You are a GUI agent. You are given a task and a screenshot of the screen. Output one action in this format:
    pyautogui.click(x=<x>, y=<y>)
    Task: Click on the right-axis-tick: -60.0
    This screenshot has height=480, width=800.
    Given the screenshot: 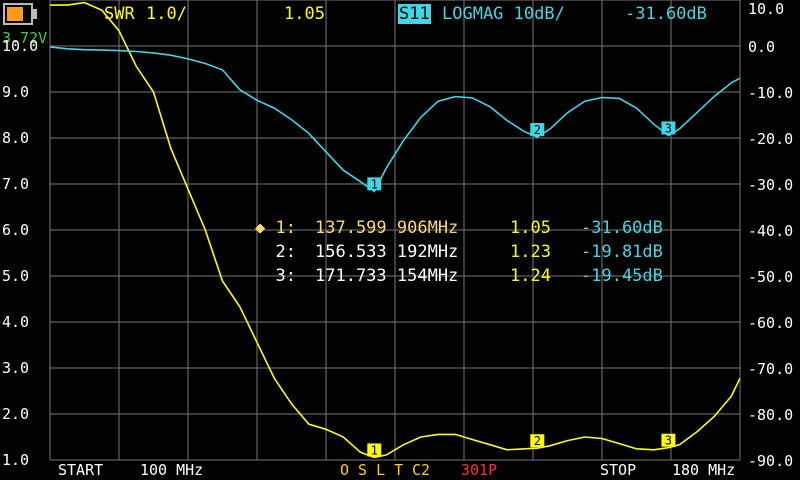 What is the action you would take?
    pyautogui.click(x=771, y=323)
    